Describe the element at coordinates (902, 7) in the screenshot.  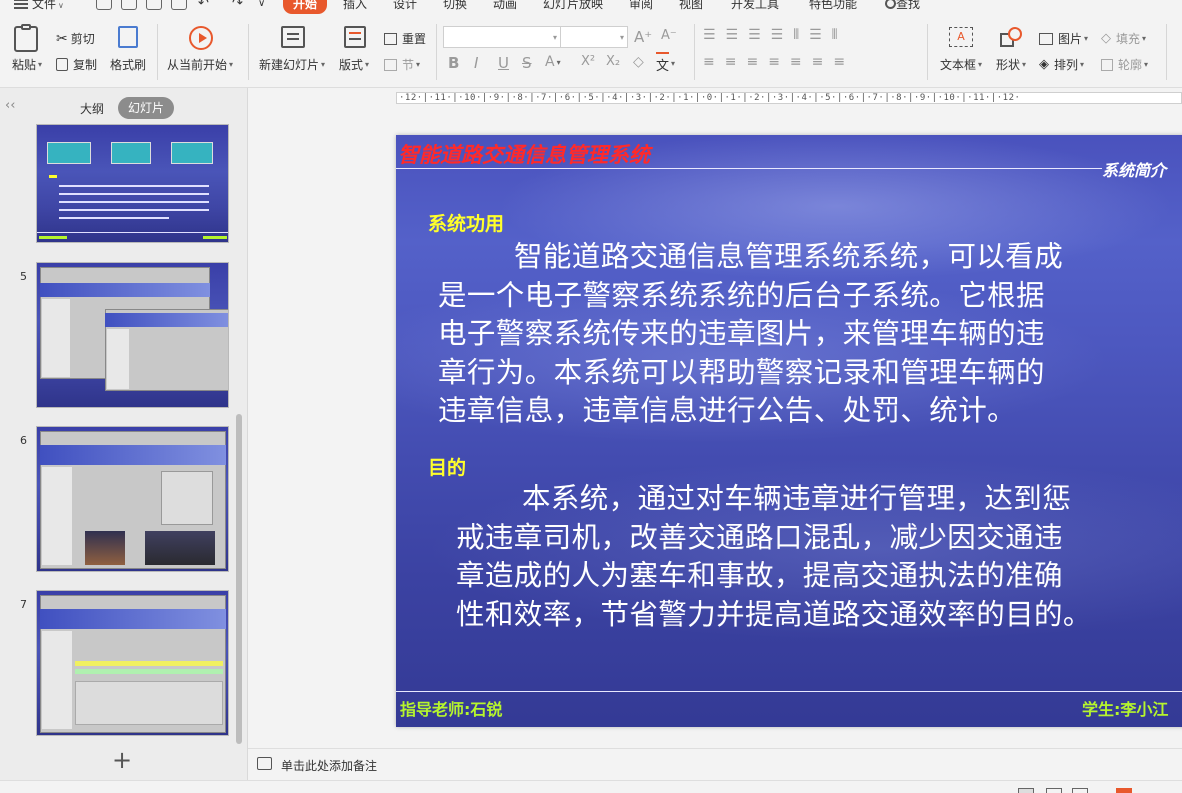
I see `search-button: 查找` at that location.